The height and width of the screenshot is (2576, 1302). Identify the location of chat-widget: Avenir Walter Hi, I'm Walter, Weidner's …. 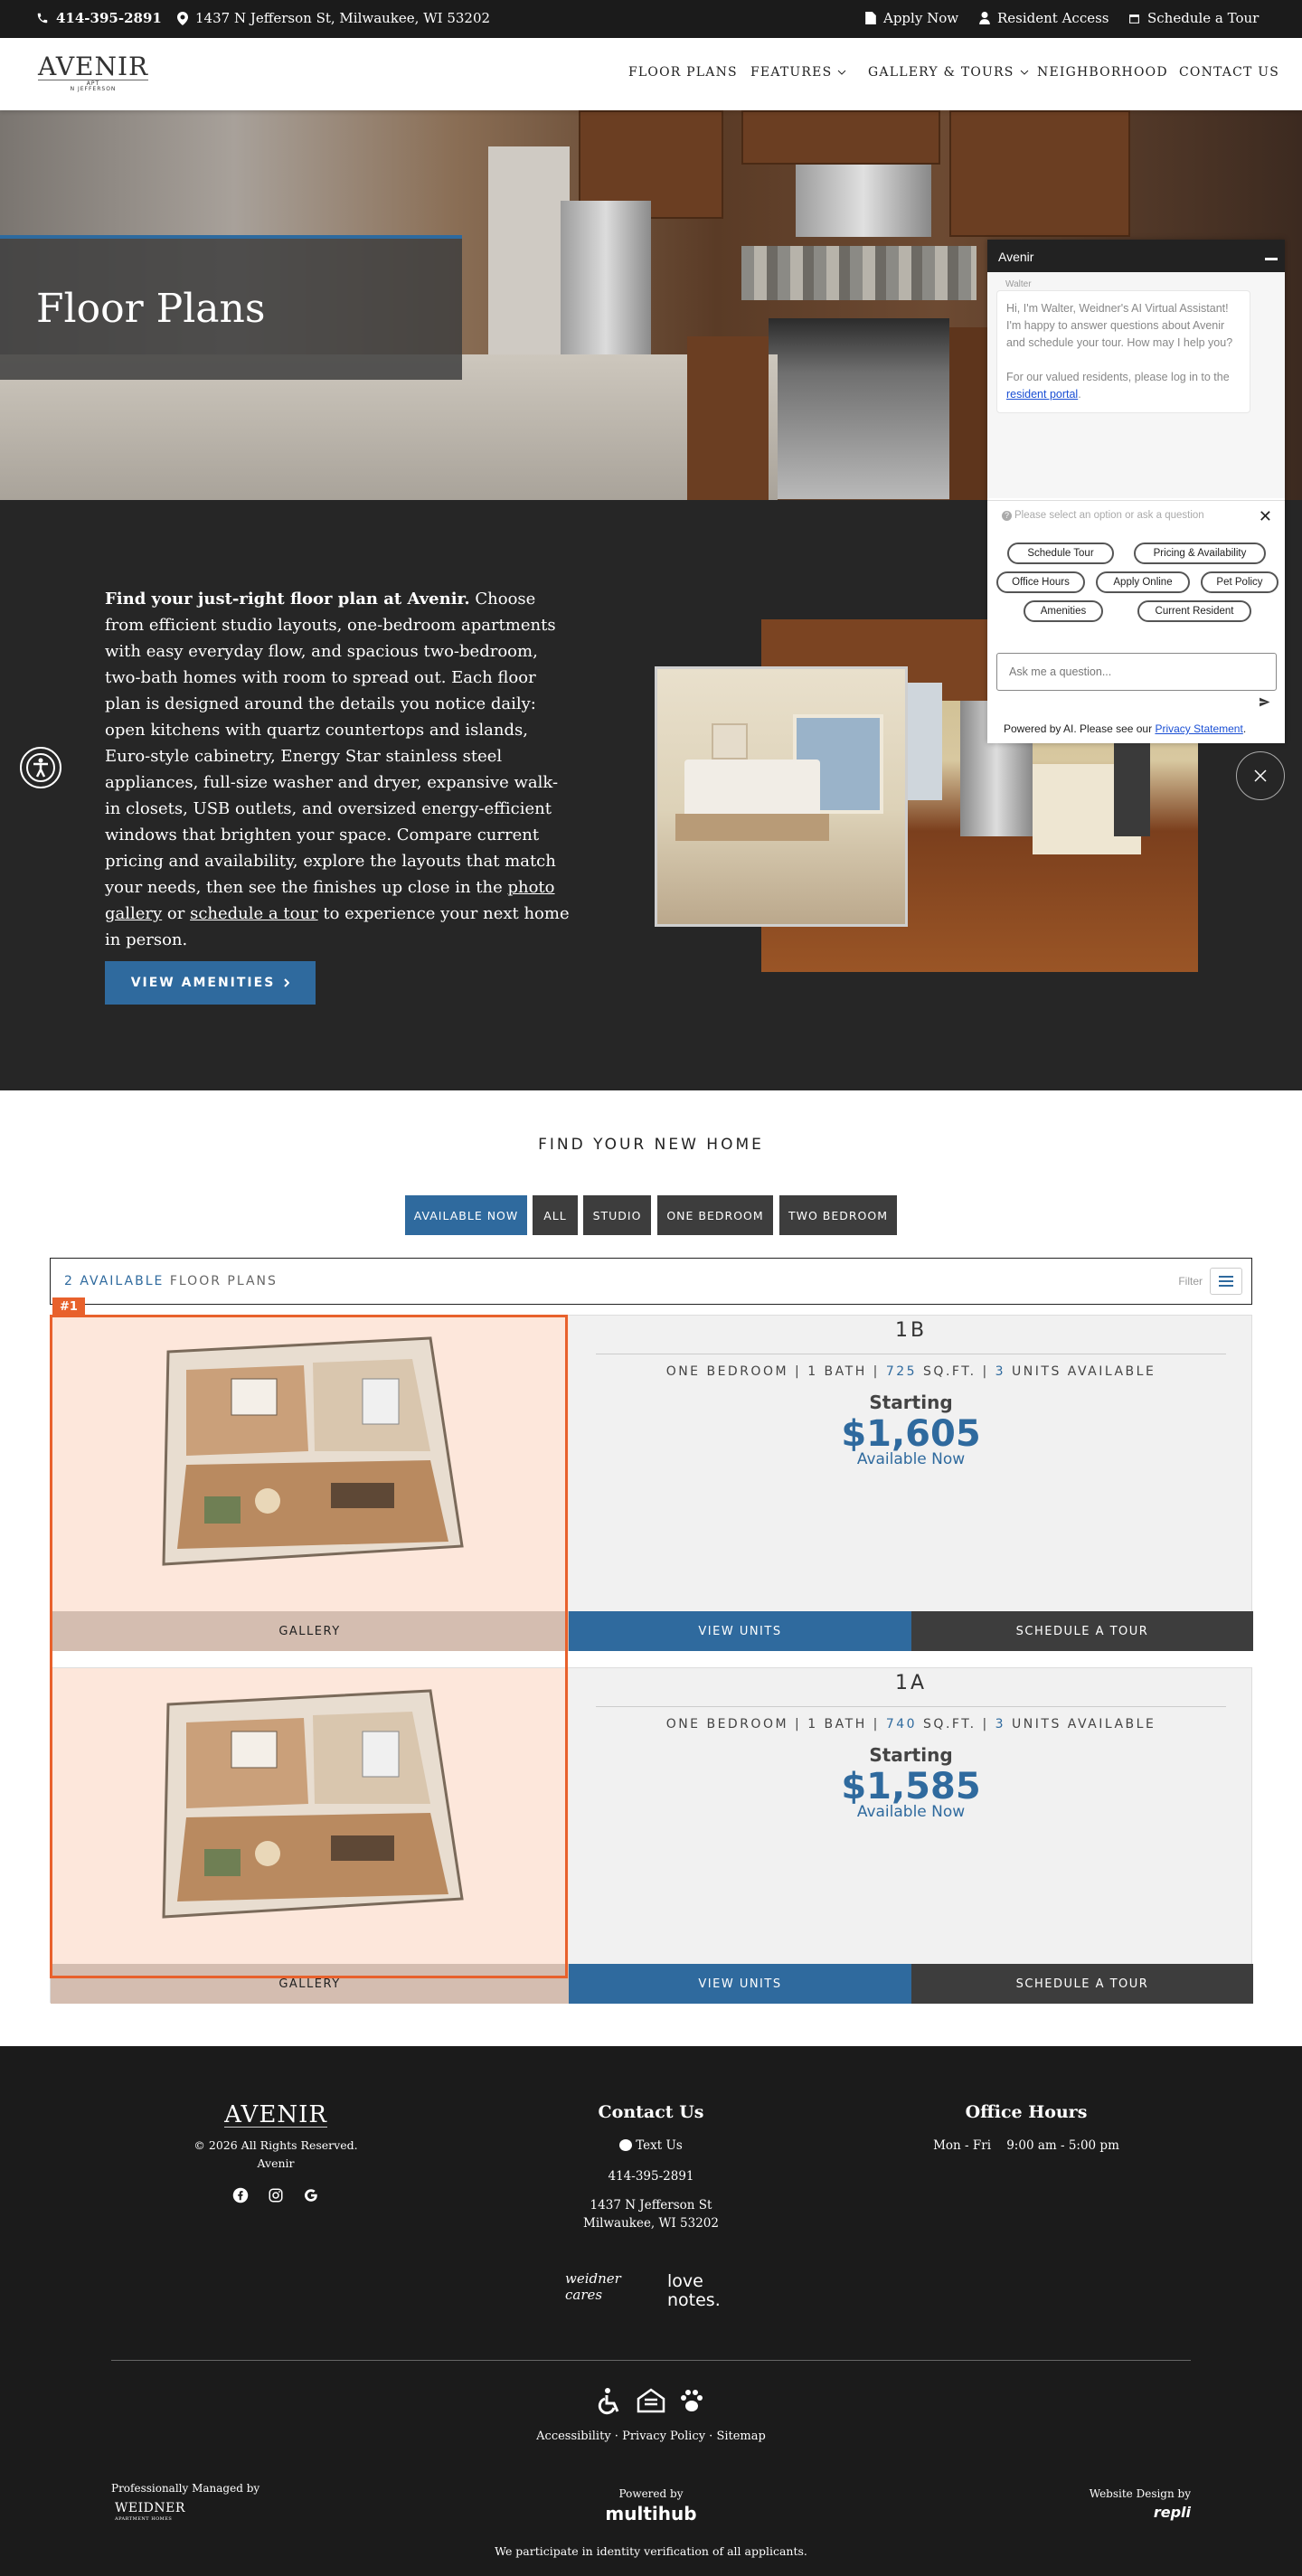
(1136, 491).